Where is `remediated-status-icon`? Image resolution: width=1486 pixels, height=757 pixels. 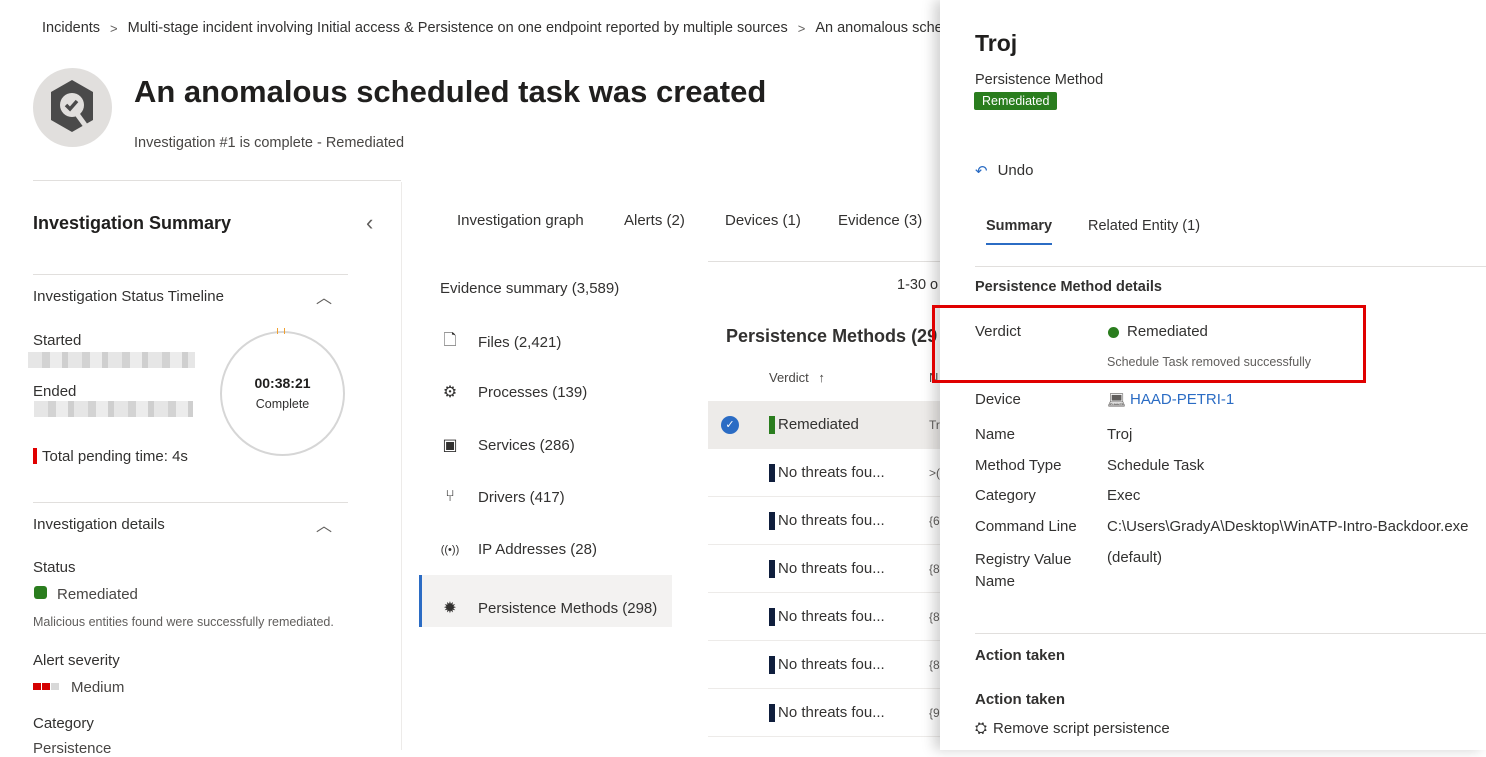
remediated-status-icon is located at coordinates (40, 592).